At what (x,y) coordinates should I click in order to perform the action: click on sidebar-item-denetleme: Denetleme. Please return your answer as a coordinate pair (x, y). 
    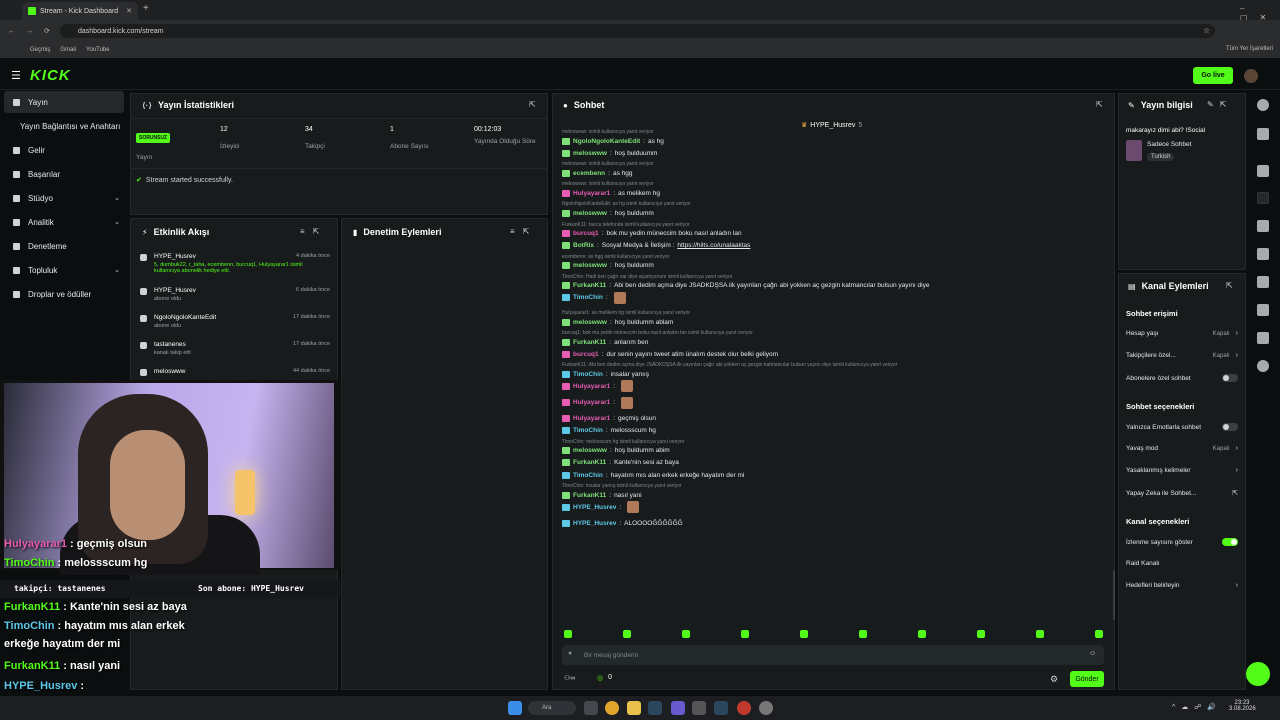
    Looking at the image, I should click on (64, 246).